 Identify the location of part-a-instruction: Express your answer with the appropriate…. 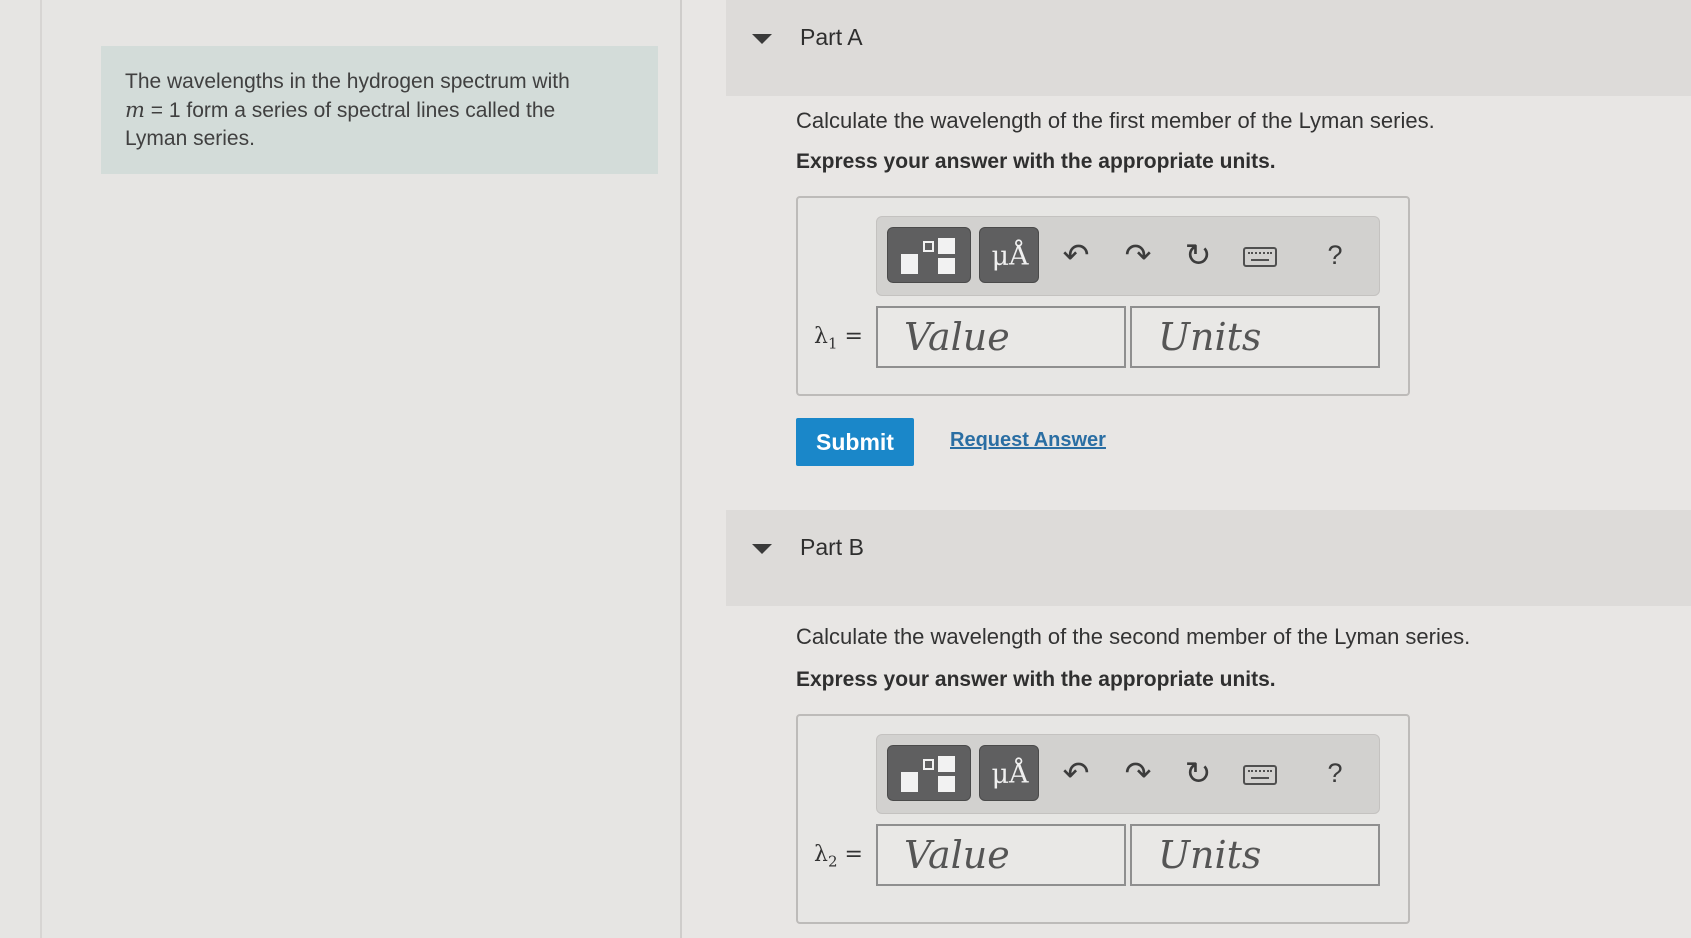
(1036, 161).